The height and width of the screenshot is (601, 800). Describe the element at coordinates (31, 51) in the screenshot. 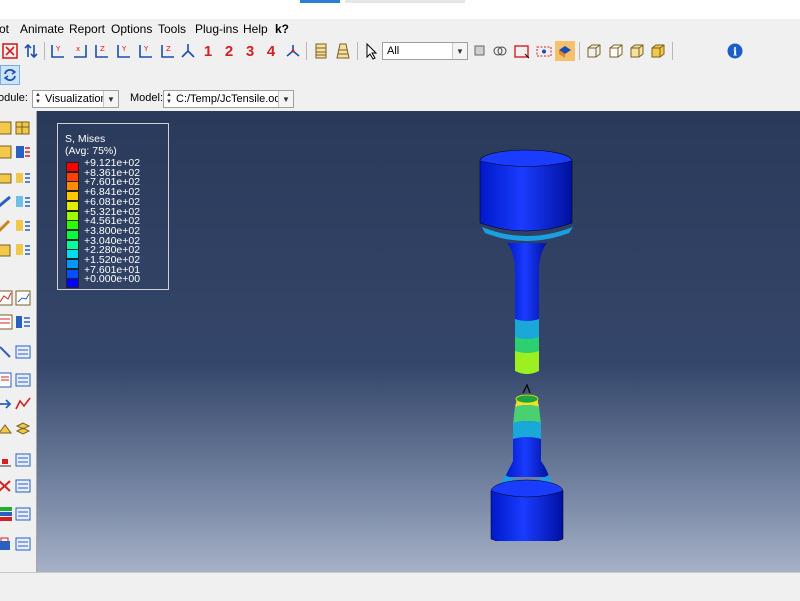

I see `swap-arrows-icon` at that location.